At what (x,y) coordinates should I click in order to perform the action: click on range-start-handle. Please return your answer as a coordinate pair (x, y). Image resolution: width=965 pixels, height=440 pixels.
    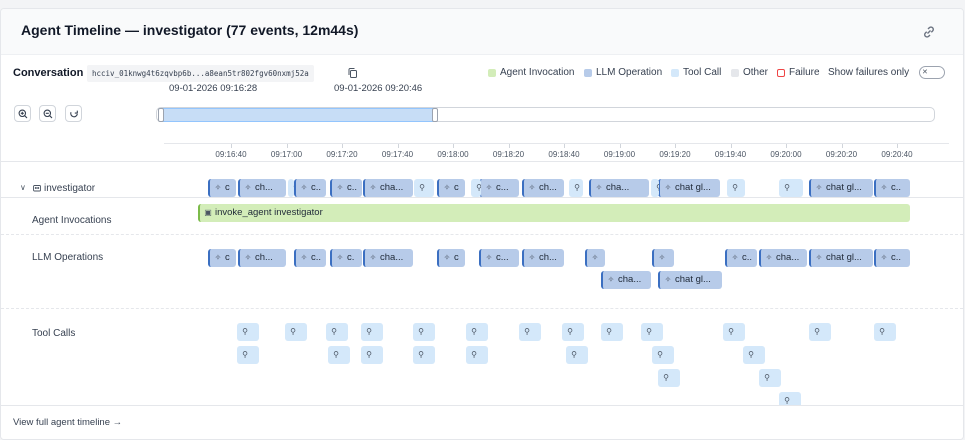
    Looking at the image, I should click on (161, 115).